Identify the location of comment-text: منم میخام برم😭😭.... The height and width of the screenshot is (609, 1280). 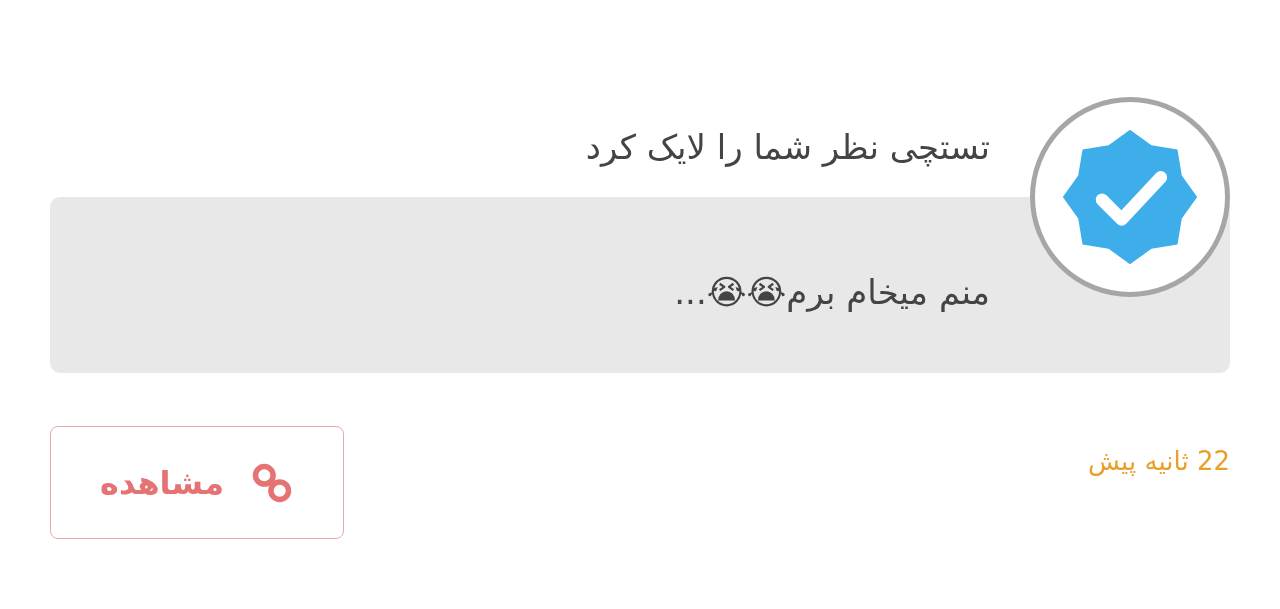
(832, 292).